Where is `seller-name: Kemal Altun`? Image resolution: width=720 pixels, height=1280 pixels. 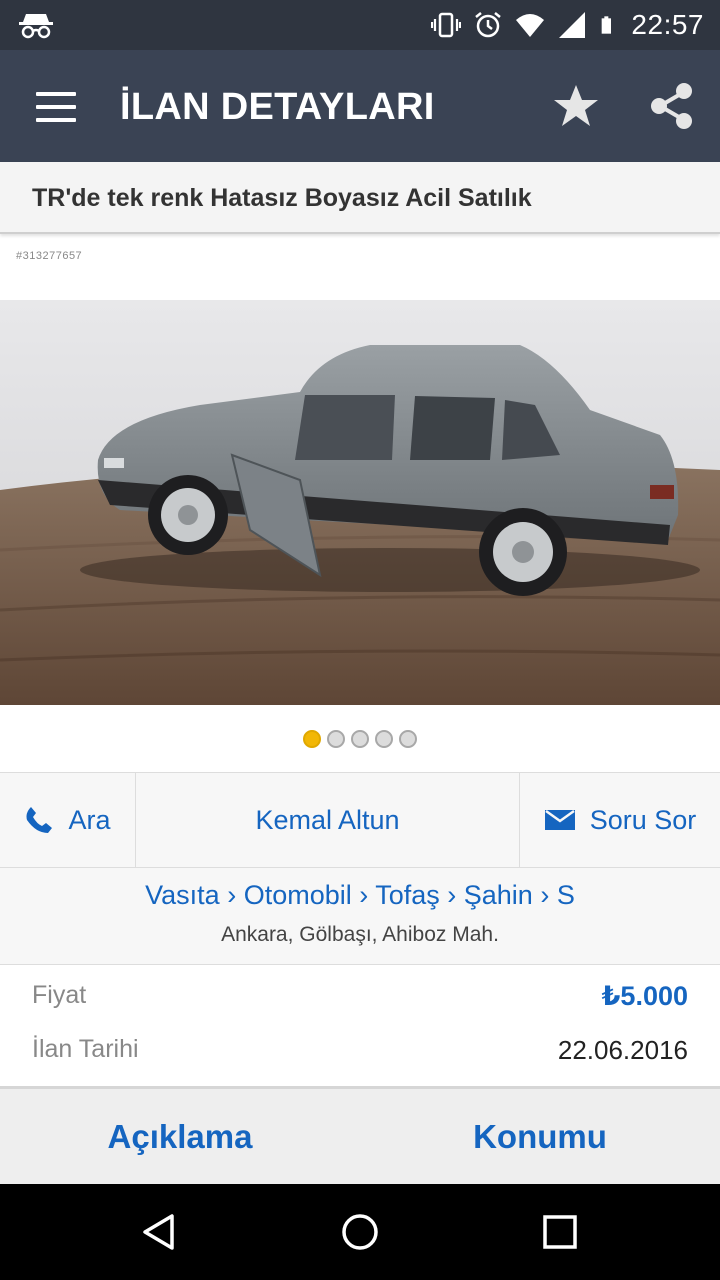 seller-name: Kemal Altun is located at coordinates (327, 819).